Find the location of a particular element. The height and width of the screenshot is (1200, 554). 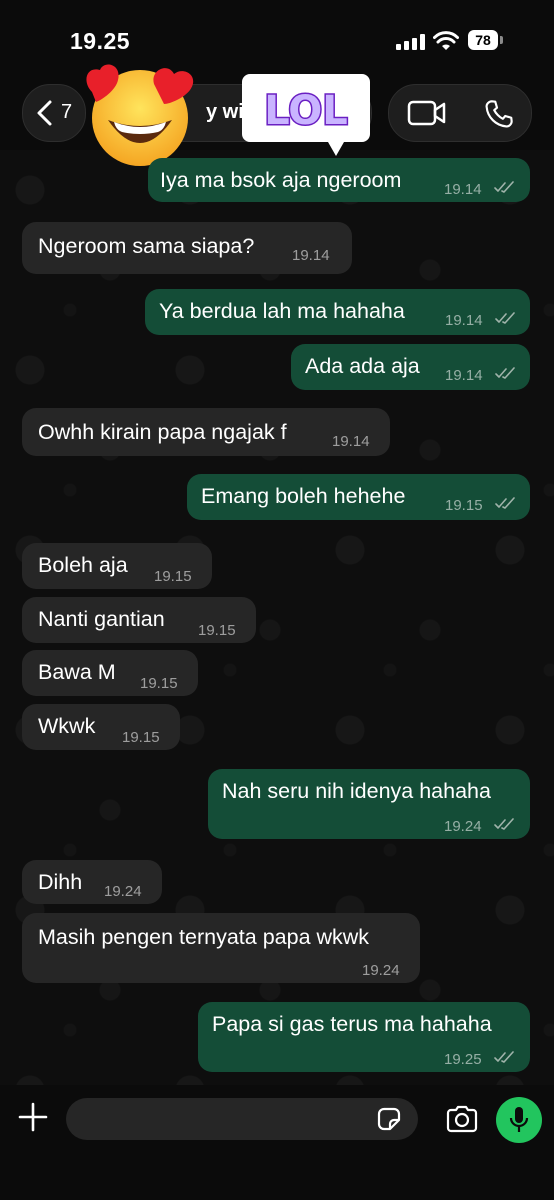

incoming-message-bubble: Bawa M 19.15 is located at coordinates (110, 673).